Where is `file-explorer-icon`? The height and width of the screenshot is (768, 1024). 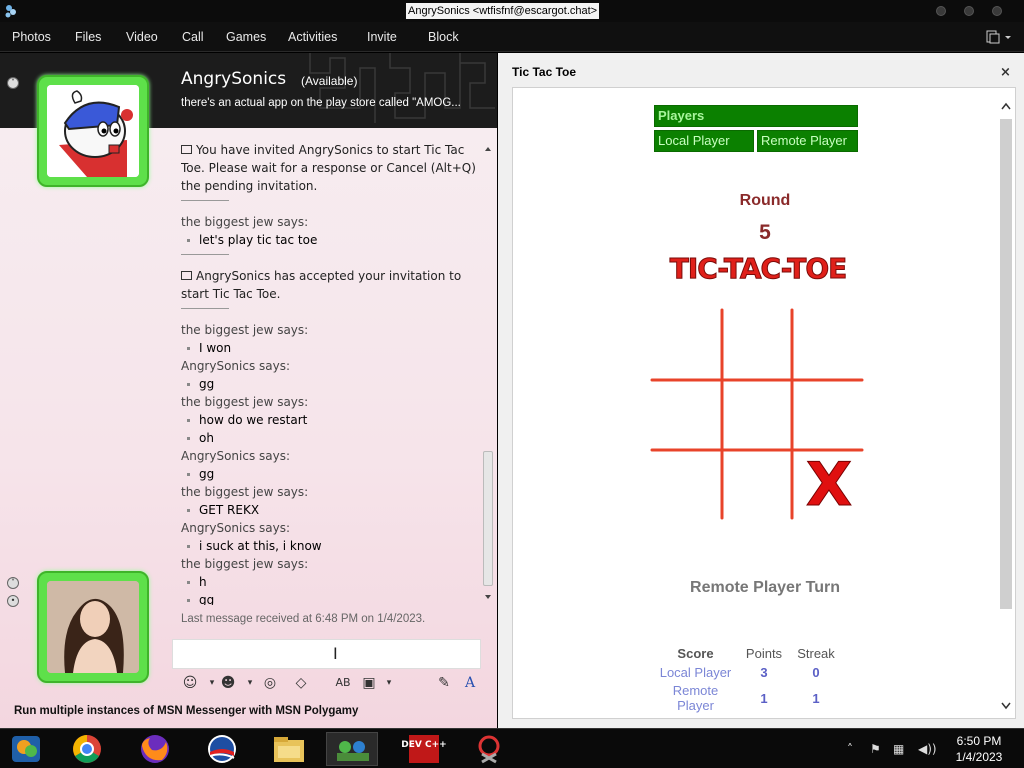
file-explorer-icon is located at coordinates (289, 749).